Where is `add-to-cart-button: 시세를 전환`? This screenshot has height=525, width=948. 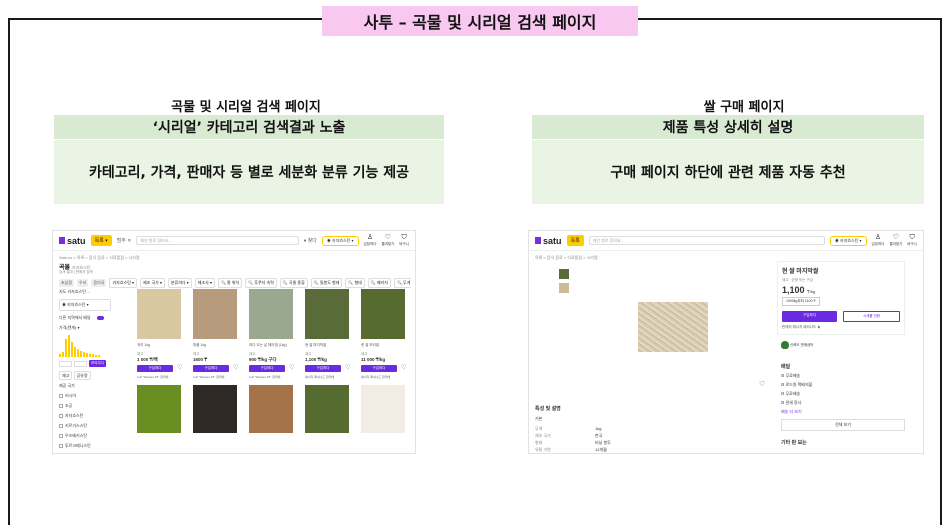
add-to-cart-button: 시세를 전환 is located at coordinates (871, 316).